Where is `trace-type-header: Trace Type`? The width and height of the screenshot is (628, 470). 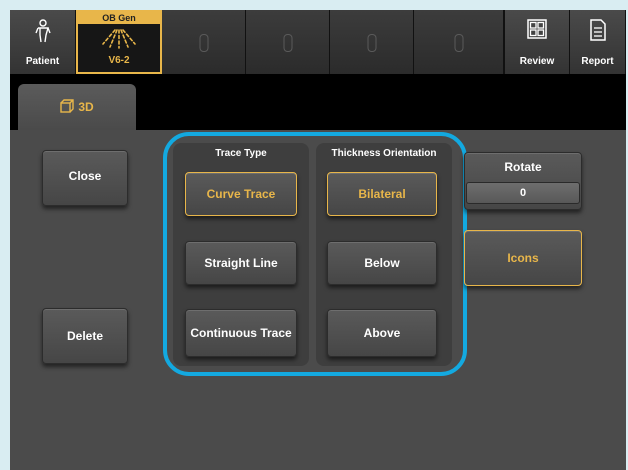
trace-type-header: Trace Type is located at coordinates (241, 153).